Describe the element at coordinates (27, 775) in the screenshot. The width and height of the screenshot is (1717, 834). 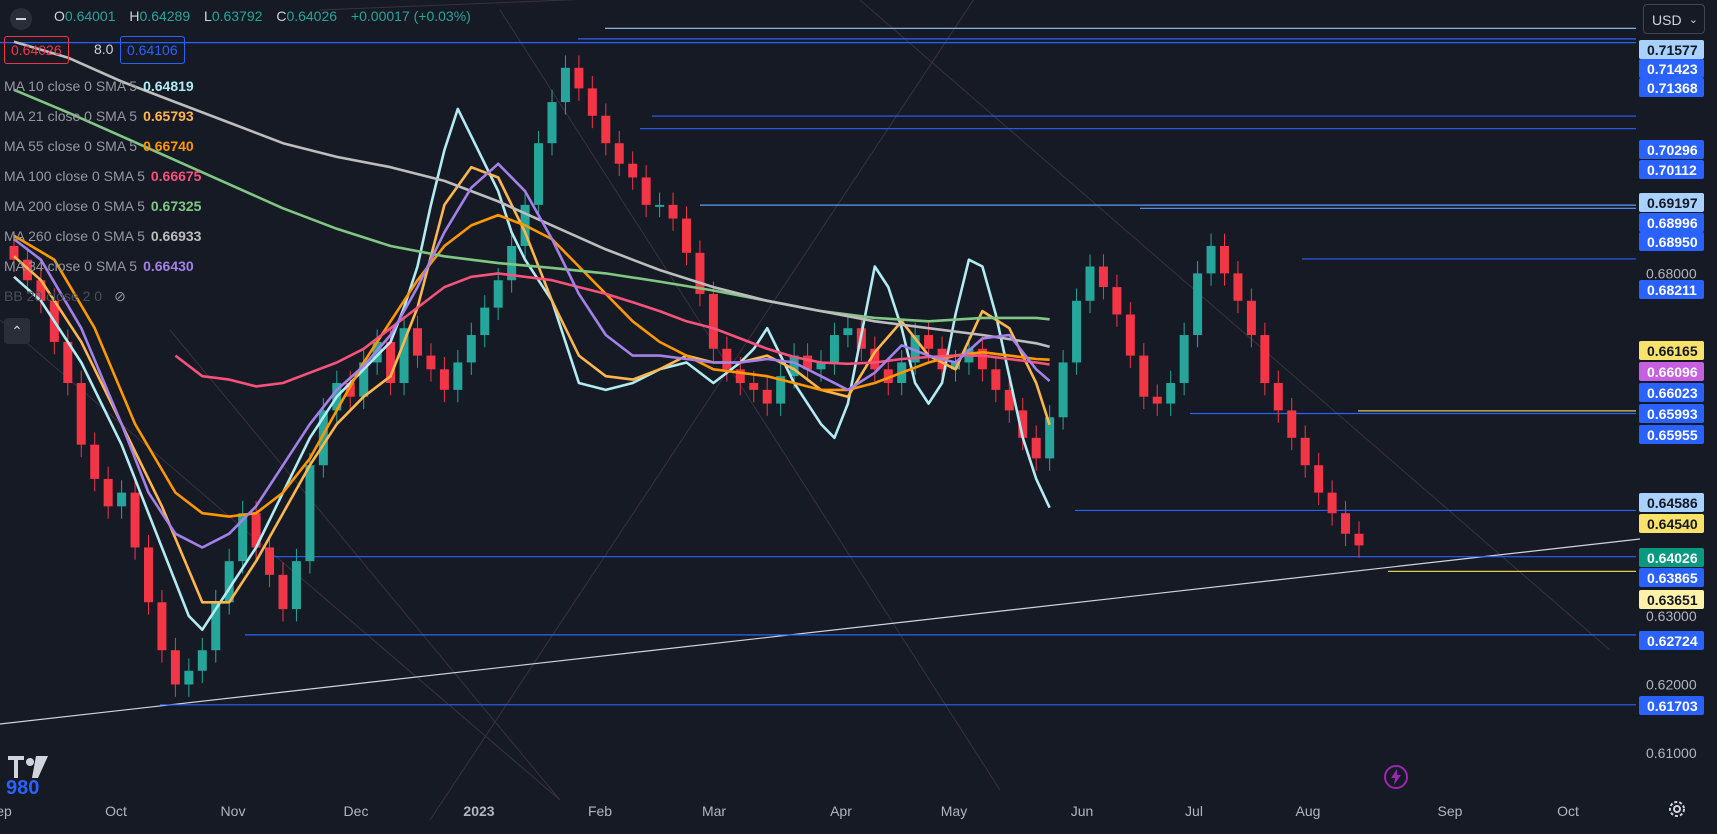
I see `tradingview-logo: 980` at that location.